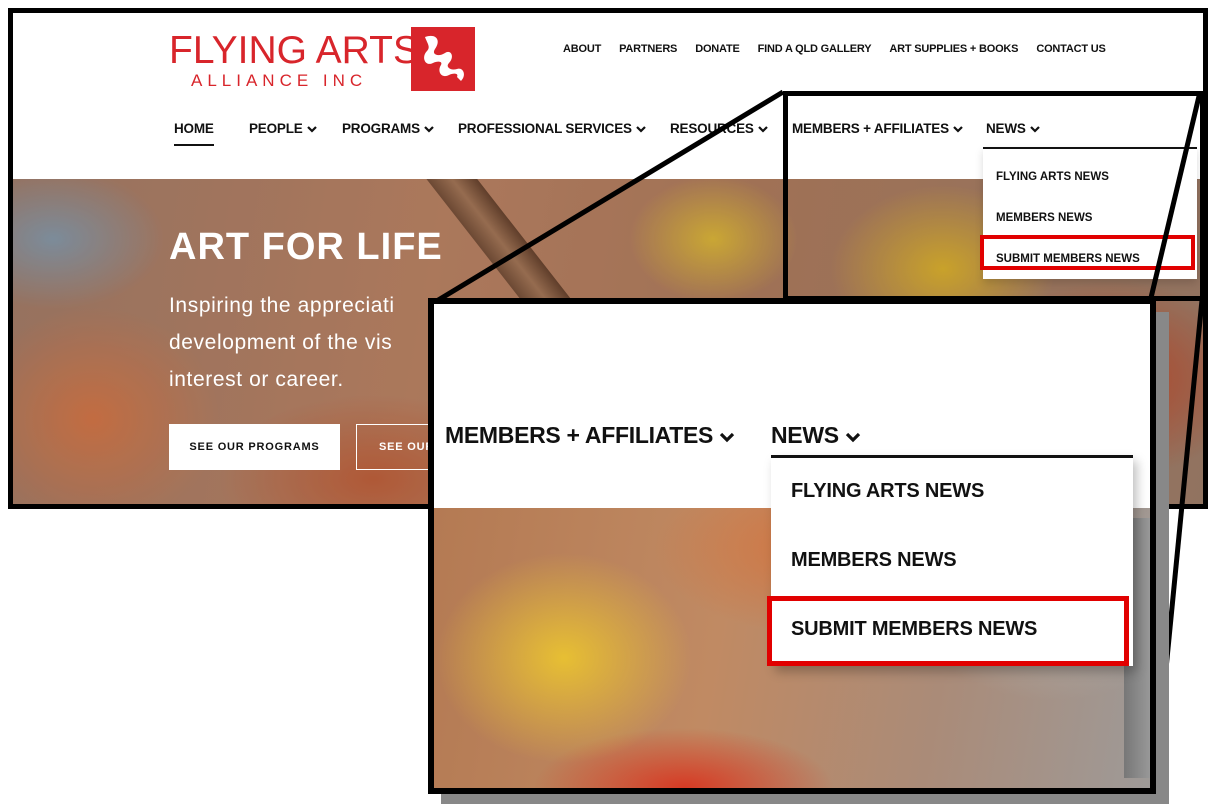  I want to click on nav-label-people: PEOPLE, so click(276, 128).